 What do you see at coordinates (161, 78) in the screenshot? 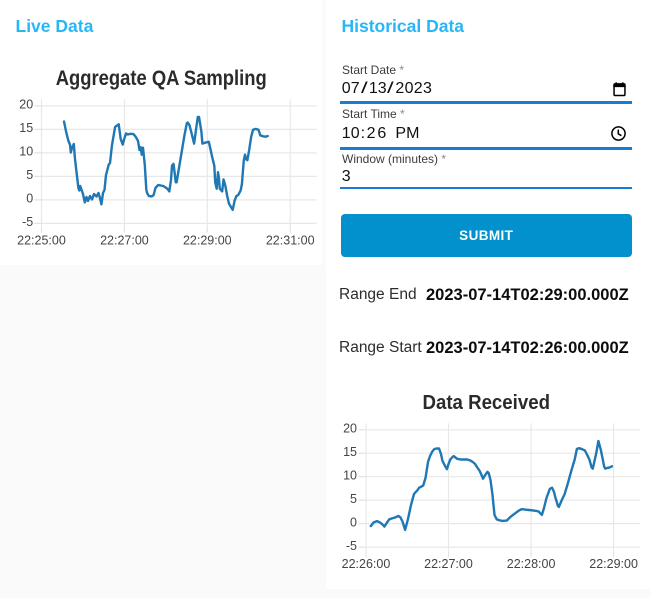
I see `svg-text: Aggregate QA Sampling` at bounding box center [161, 78].